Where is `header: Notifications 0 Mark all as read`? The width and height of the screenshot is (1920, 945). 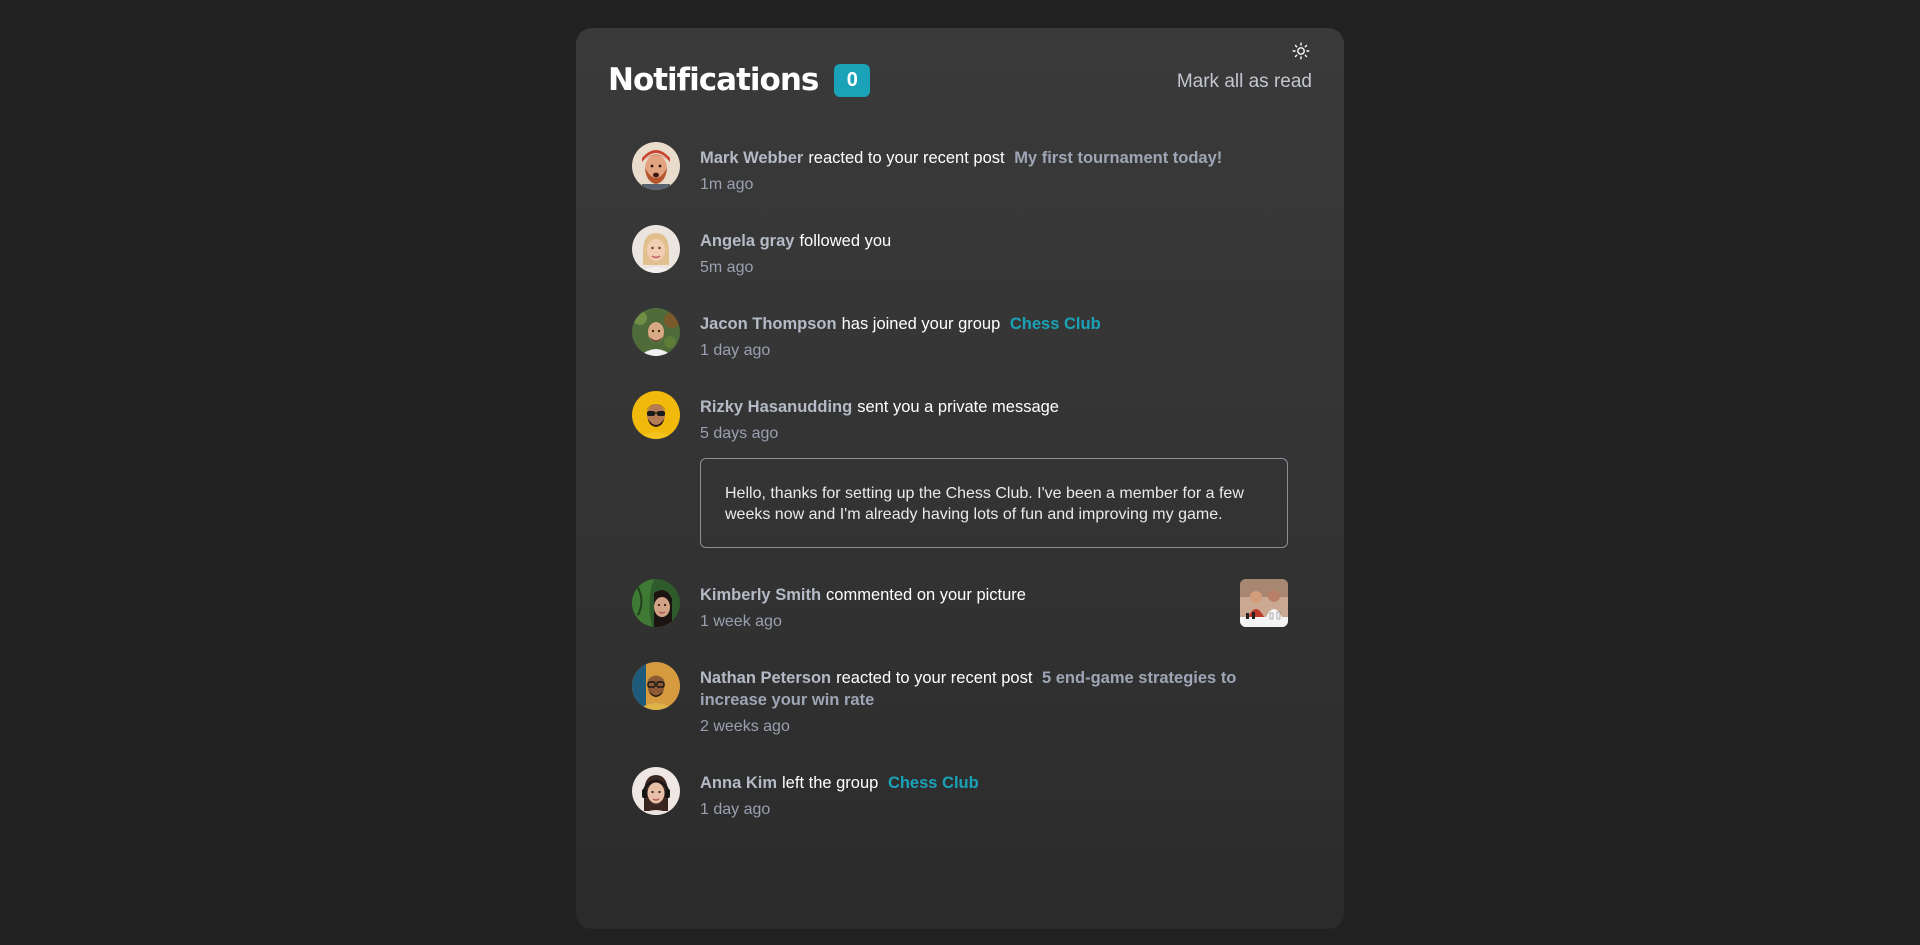
header: Notifications 0 Mark all as read is located at coordinates (960, 80).